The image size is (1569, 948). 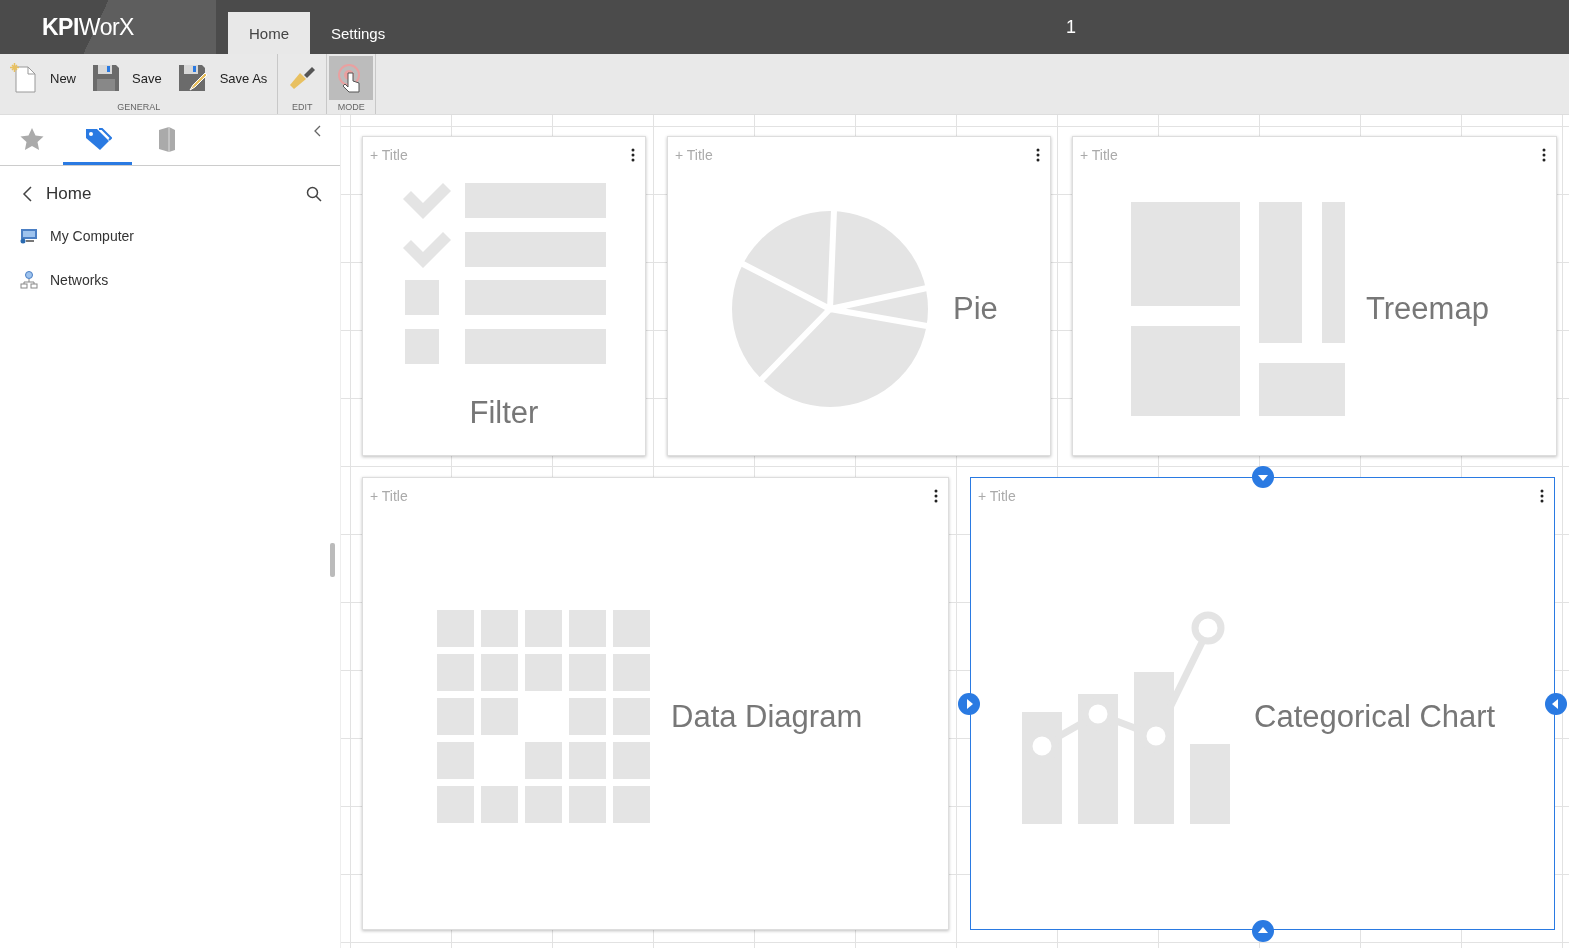 What do you see at coordinates (1071, 27) in the screenshot?
I see `page-indicator: 1` at bounding box center [1071, 27].